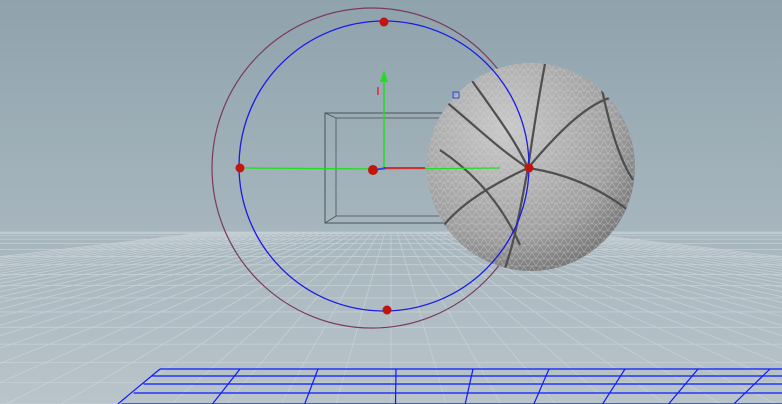  Describe the element at coordinates (384, 22) in the screenshot. I see `rotate-handle-top` at that location.